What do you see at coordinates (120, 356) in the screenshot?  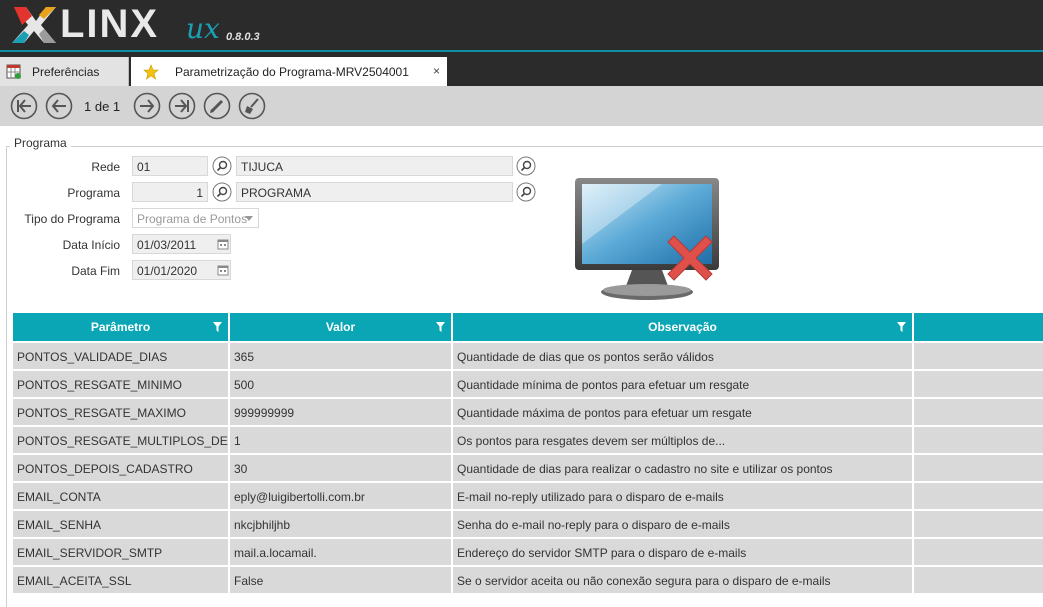 I see `cell-param: PONTOS_VALIDADE_DIAS` at bounding box center [120, 356].